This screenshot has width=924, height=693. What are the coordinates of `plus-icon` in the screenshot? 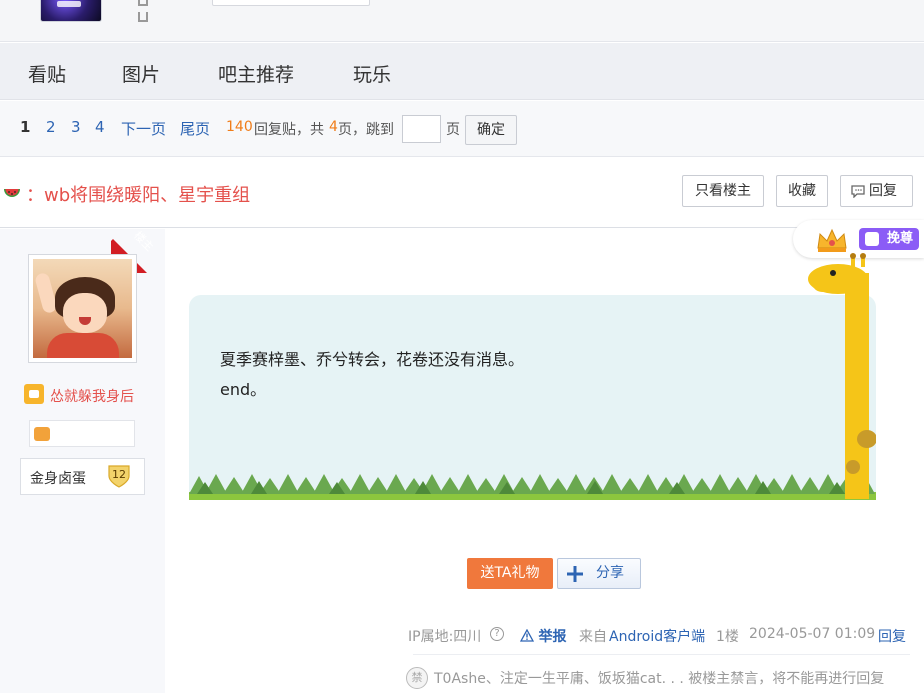 It's located at (575, 574).